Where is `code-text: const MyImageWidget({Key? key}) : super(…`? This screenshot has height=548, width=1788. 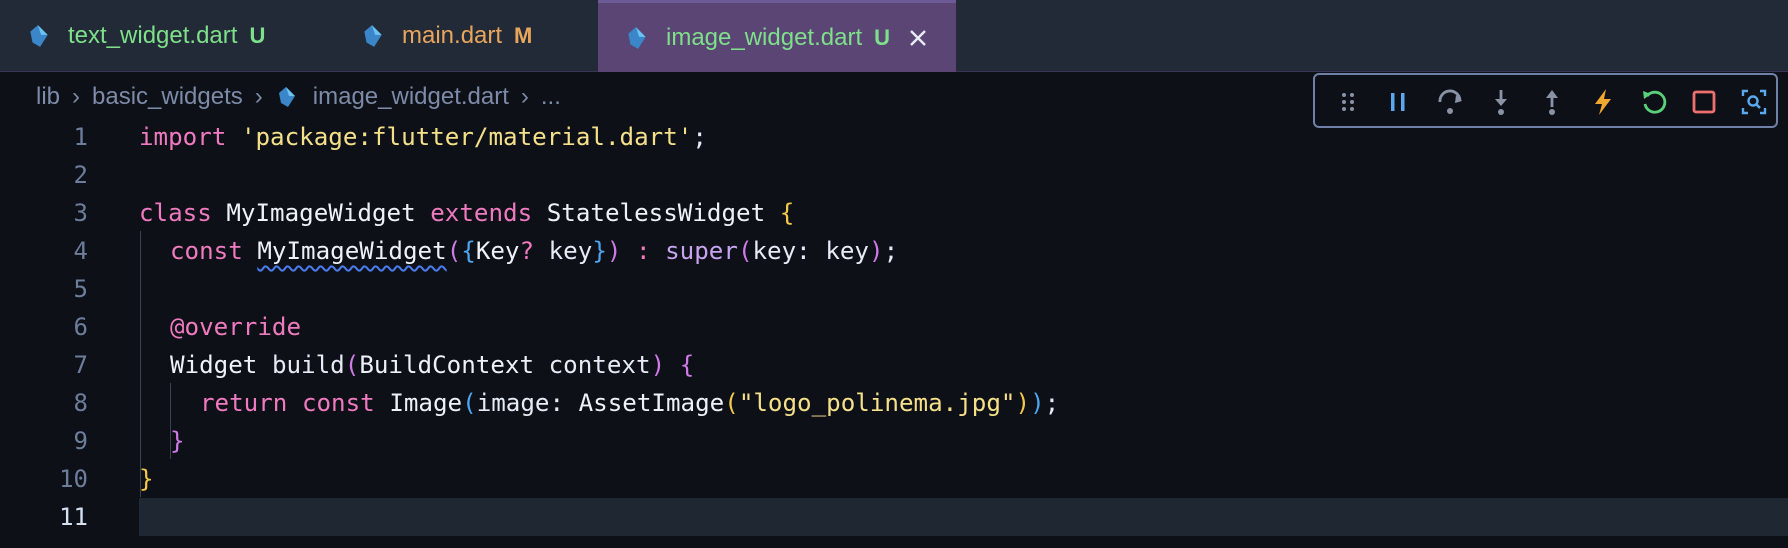 code-text: const MyImageWidget({Key? key}) : super(… is located at coordinates (534, 251).